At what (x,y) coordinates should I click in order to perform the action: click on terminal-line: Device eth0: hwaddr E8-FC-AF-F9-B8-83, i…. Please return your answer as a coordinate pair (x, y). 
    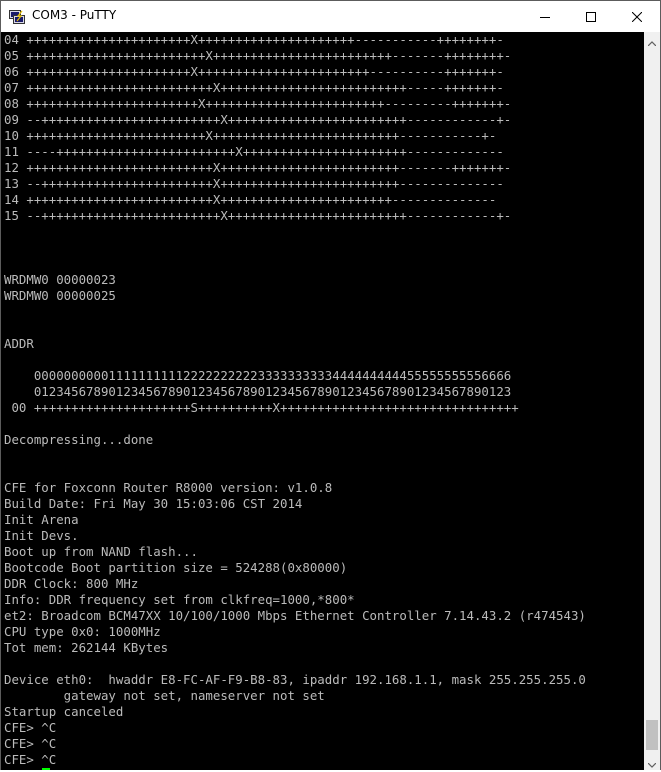
    Looking at the image, I should click on (295, 679).